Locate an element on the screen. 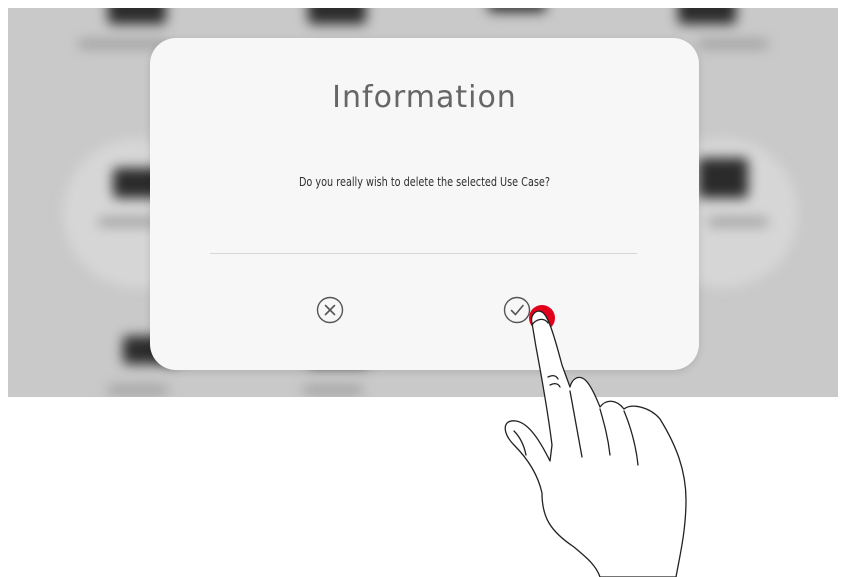 This screenshot has height=577, width=846. dialog-title: Information is located at coordinates (424, 97).